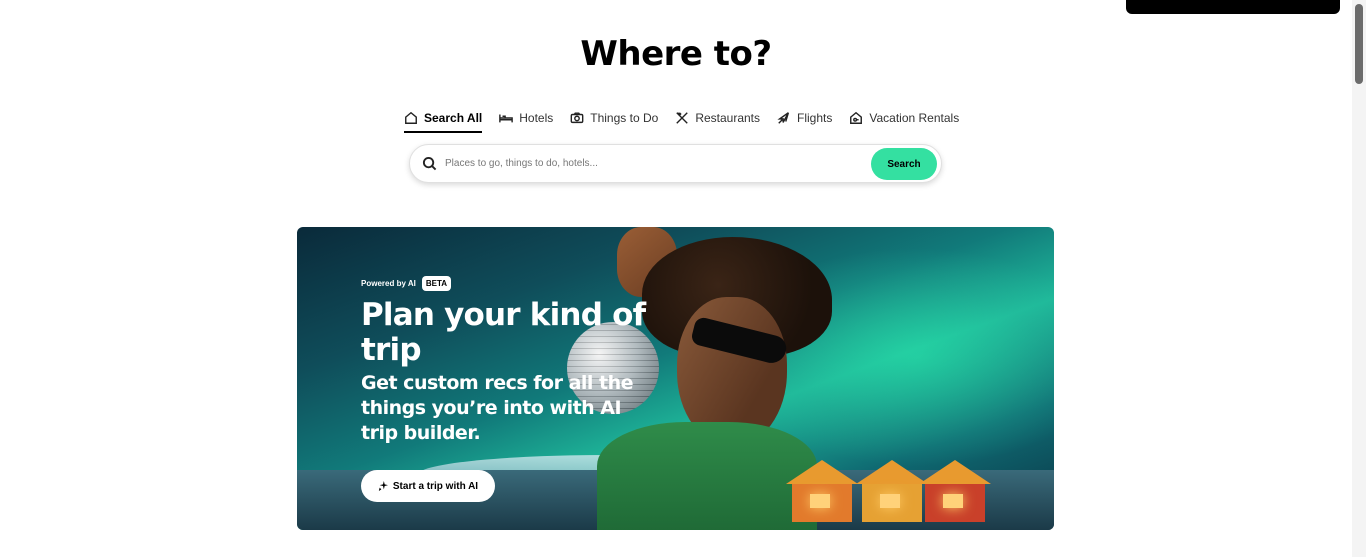  What do you see at coordinates (506, 118) in the screenshot?
I see `bed-icon` at bounding box center [506, 118].